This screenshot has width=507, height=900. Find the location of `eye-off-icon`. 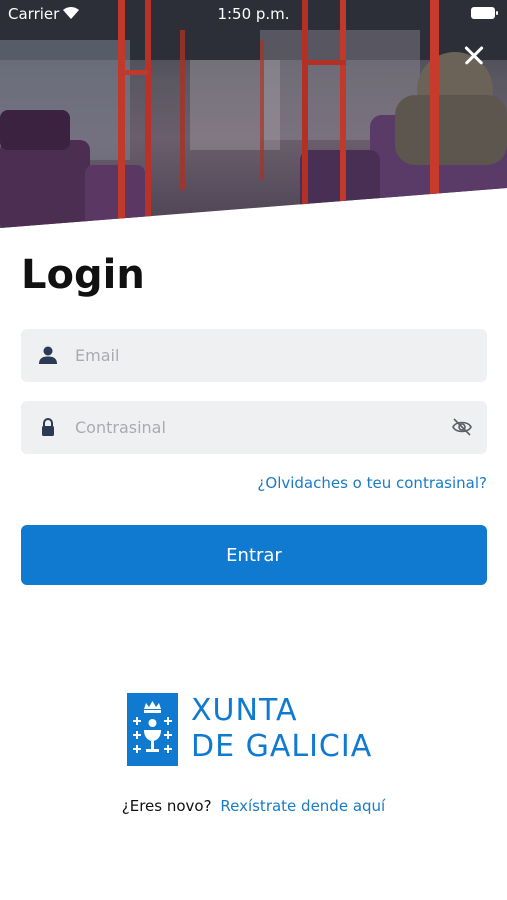

eye-off-icon is located at coordinates (462, 427).